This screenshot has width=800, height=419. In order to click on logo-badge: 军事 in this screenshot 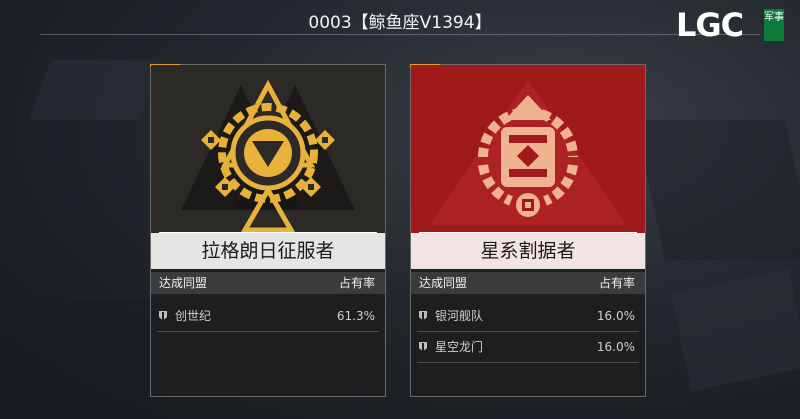, I will do `click(774, 25)`.